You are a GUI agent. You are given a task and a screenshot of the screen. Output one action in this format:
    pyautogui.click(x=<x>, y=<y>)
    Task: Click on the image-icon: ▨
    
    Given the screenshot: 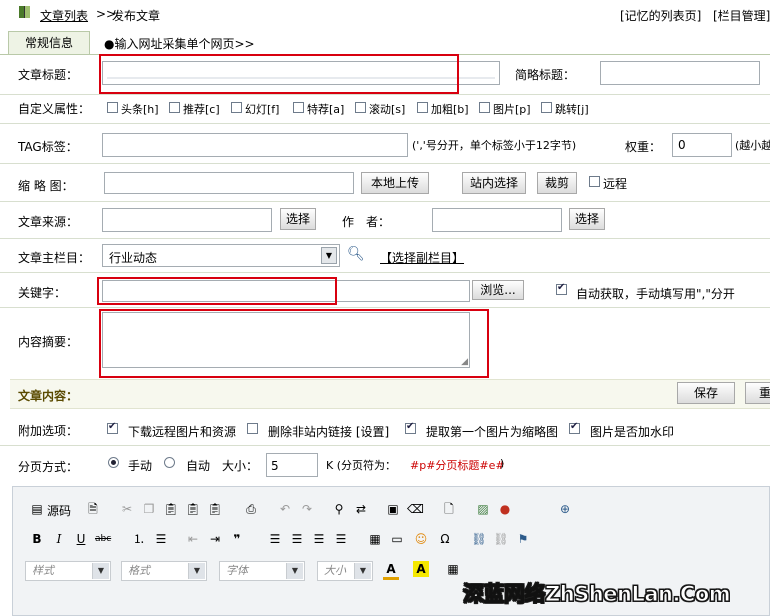 What is the action you would take?
    pyautogui.click(x=483, y=509)
    